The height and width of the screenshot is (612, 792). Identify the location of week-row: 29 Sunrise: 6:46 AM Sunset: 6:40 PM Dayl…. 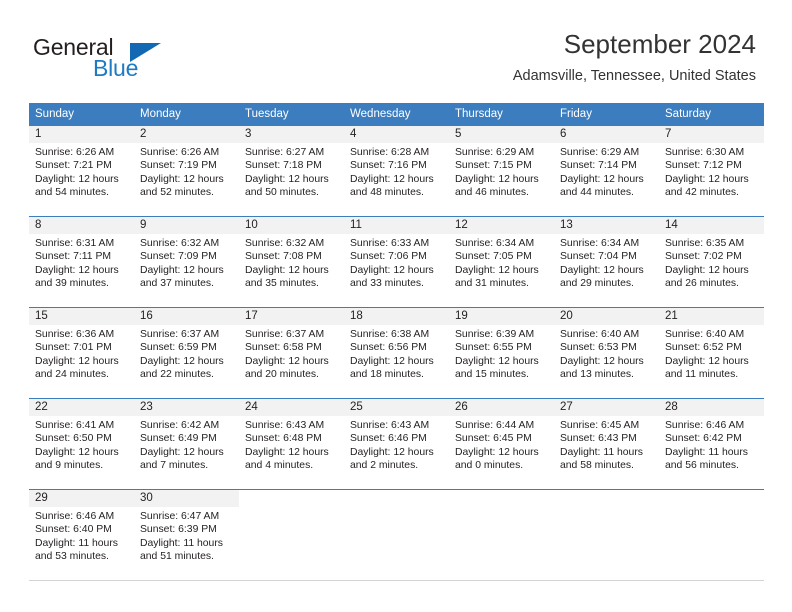
(396, 535).